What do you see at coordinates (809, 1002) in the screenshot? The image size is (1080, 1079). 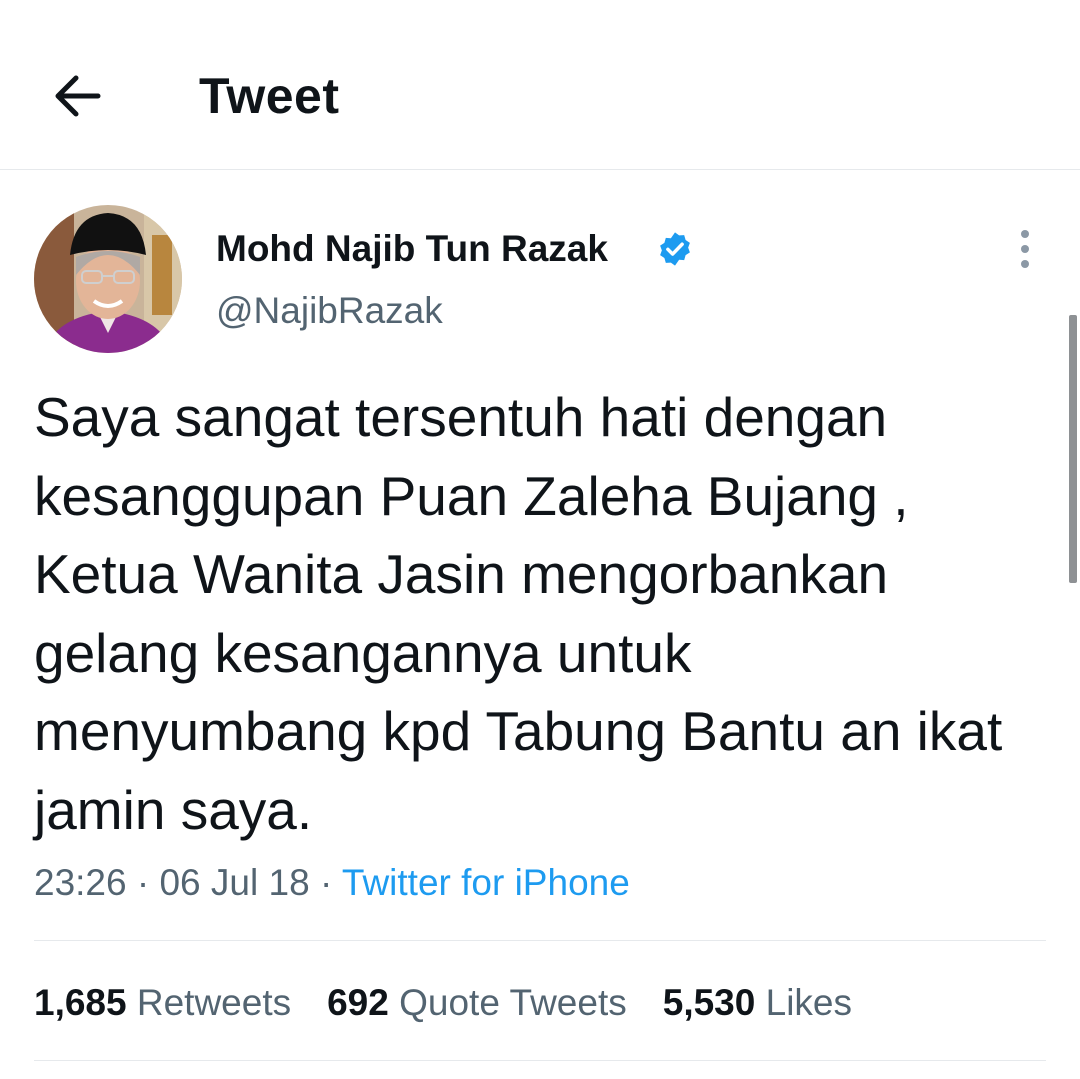 I see `likes-label: Likes` at bounding box center [809, 1002].